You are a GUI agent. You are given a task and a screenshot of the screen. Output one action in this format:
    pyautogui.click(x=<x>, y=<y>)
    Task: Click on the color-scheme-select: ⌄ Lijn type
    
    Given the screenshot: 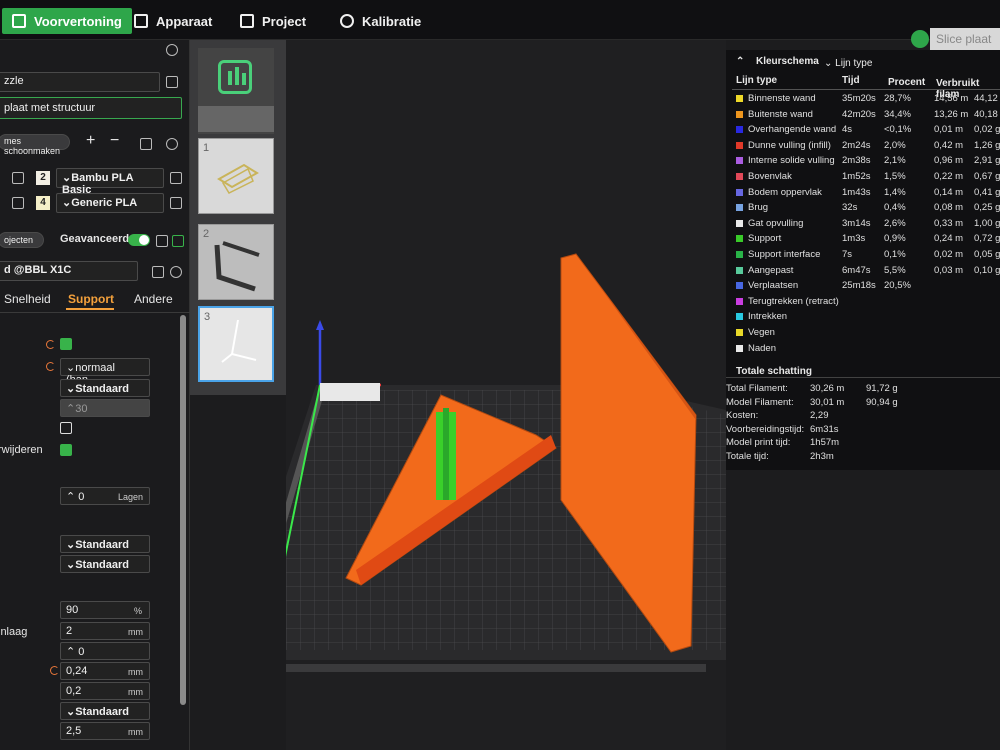 What is the action you would take?
    pyautogui.click(x=848, y=63)
    